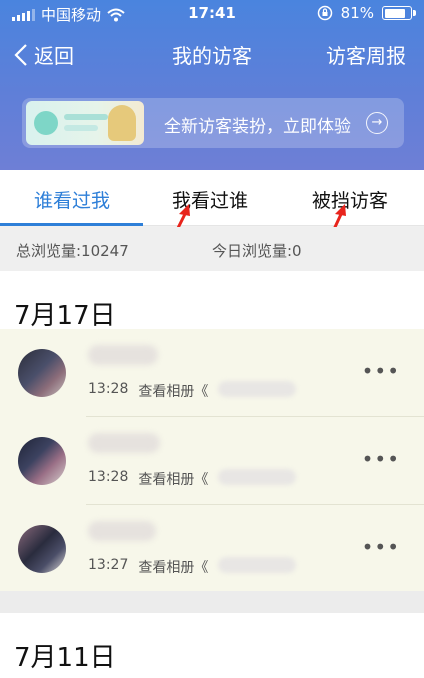 This screenshot has height=678, width=424. I want to click on section-gap, so click(212, 602).